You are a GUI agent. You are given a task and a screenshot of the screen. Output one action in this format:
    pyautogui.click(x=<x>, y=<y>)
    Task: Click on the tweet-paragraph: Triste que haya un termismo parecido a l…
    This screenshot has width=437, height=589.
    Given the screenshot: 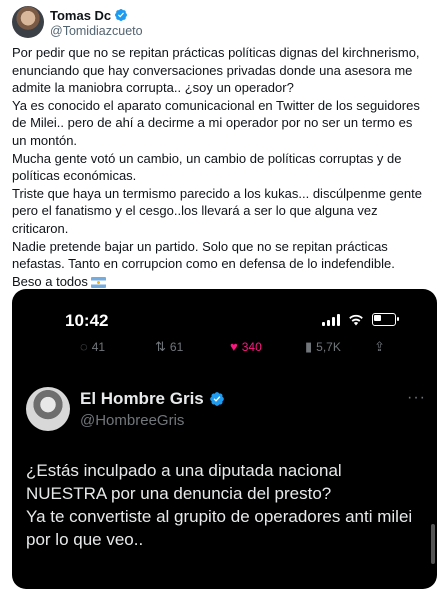 What is the action you would take?
    pyautogui.click(x=217, y=210)
    